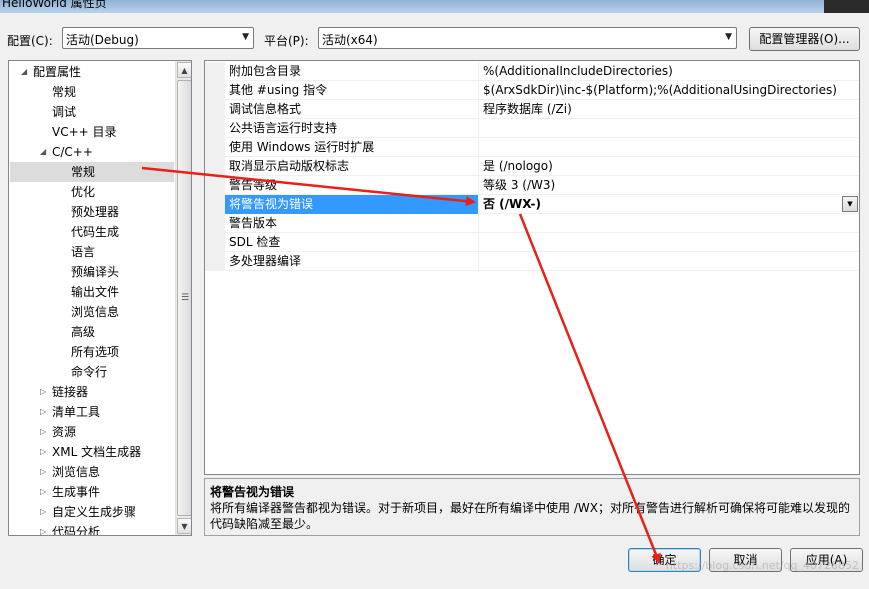 Image resolution: width=869 pixels, height=589 pixels. Describe the element at coordinates (253, 185) in the screenshot. I see `property-name: 警告等级` at that location.